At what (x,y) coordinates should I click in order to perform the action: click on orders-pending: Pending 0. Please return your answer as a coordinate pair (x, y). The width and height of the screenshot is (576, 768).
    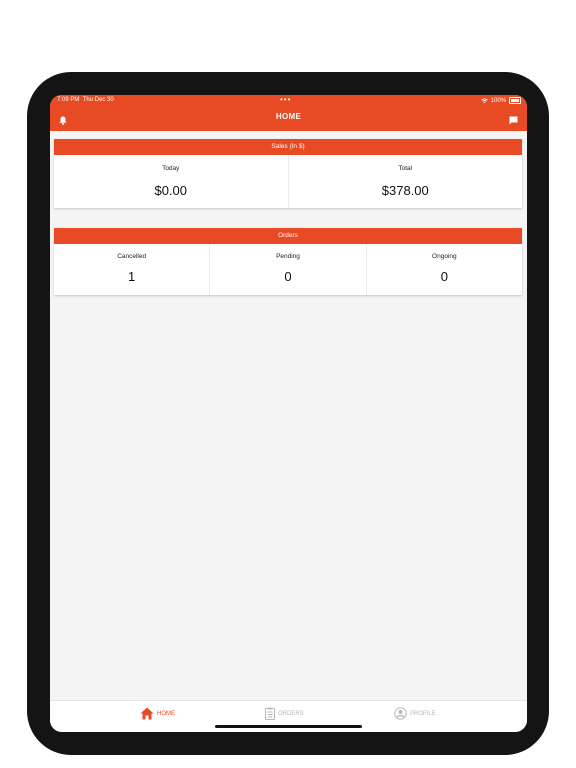
    Looking at the image, I should click on (288, 269).